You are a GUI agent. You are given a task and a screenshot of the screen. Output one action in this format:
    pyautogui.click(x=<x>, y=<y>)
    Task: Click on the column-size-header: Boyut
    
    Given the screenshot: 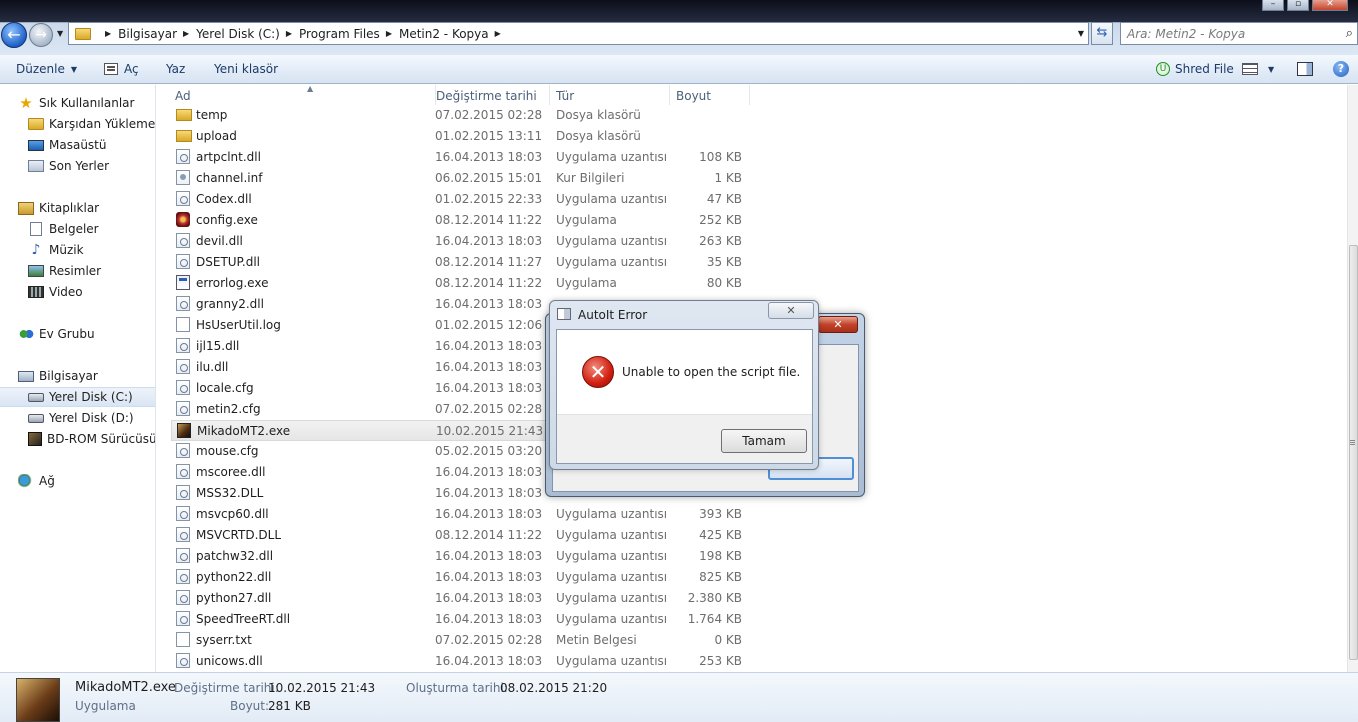 What is the action you would take?
    pyautogui.click(x=710, y=96)
    